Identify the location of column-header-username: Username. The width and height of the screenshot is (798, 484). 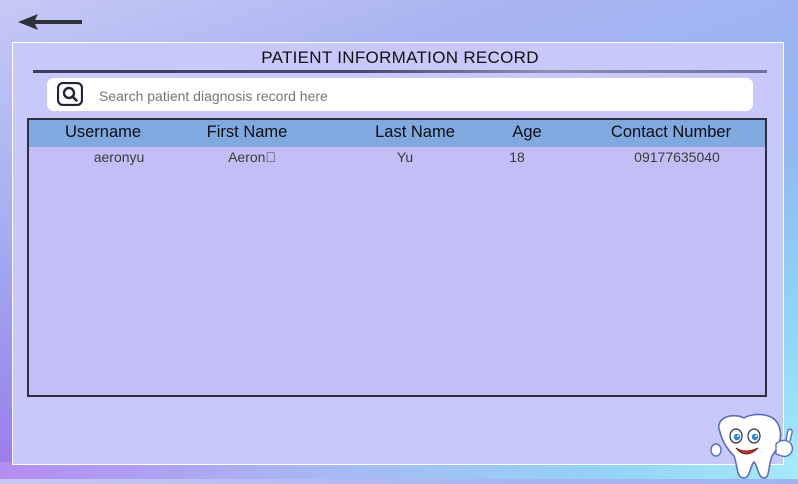
(103, 132).